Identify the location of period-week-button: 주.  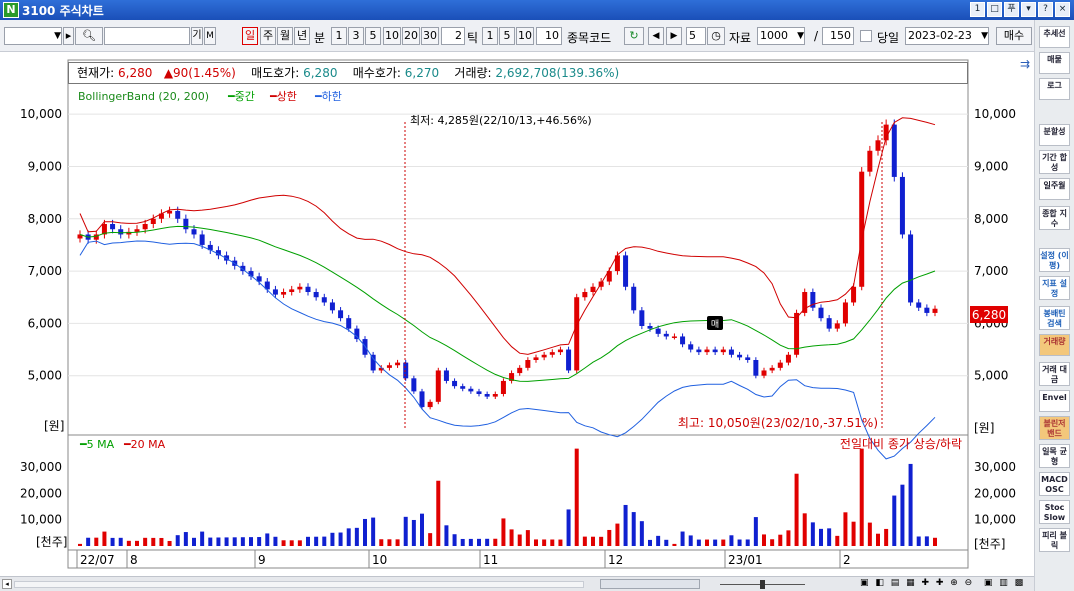
(268, 36).